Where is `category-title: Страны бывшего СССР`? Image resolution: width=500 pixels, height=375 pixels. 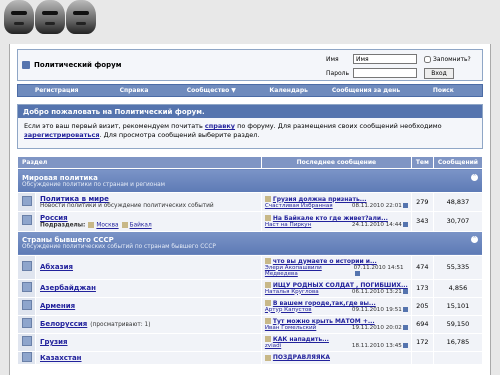 category-title: Страны бывшего СССР is located at coordinates (250, 240).